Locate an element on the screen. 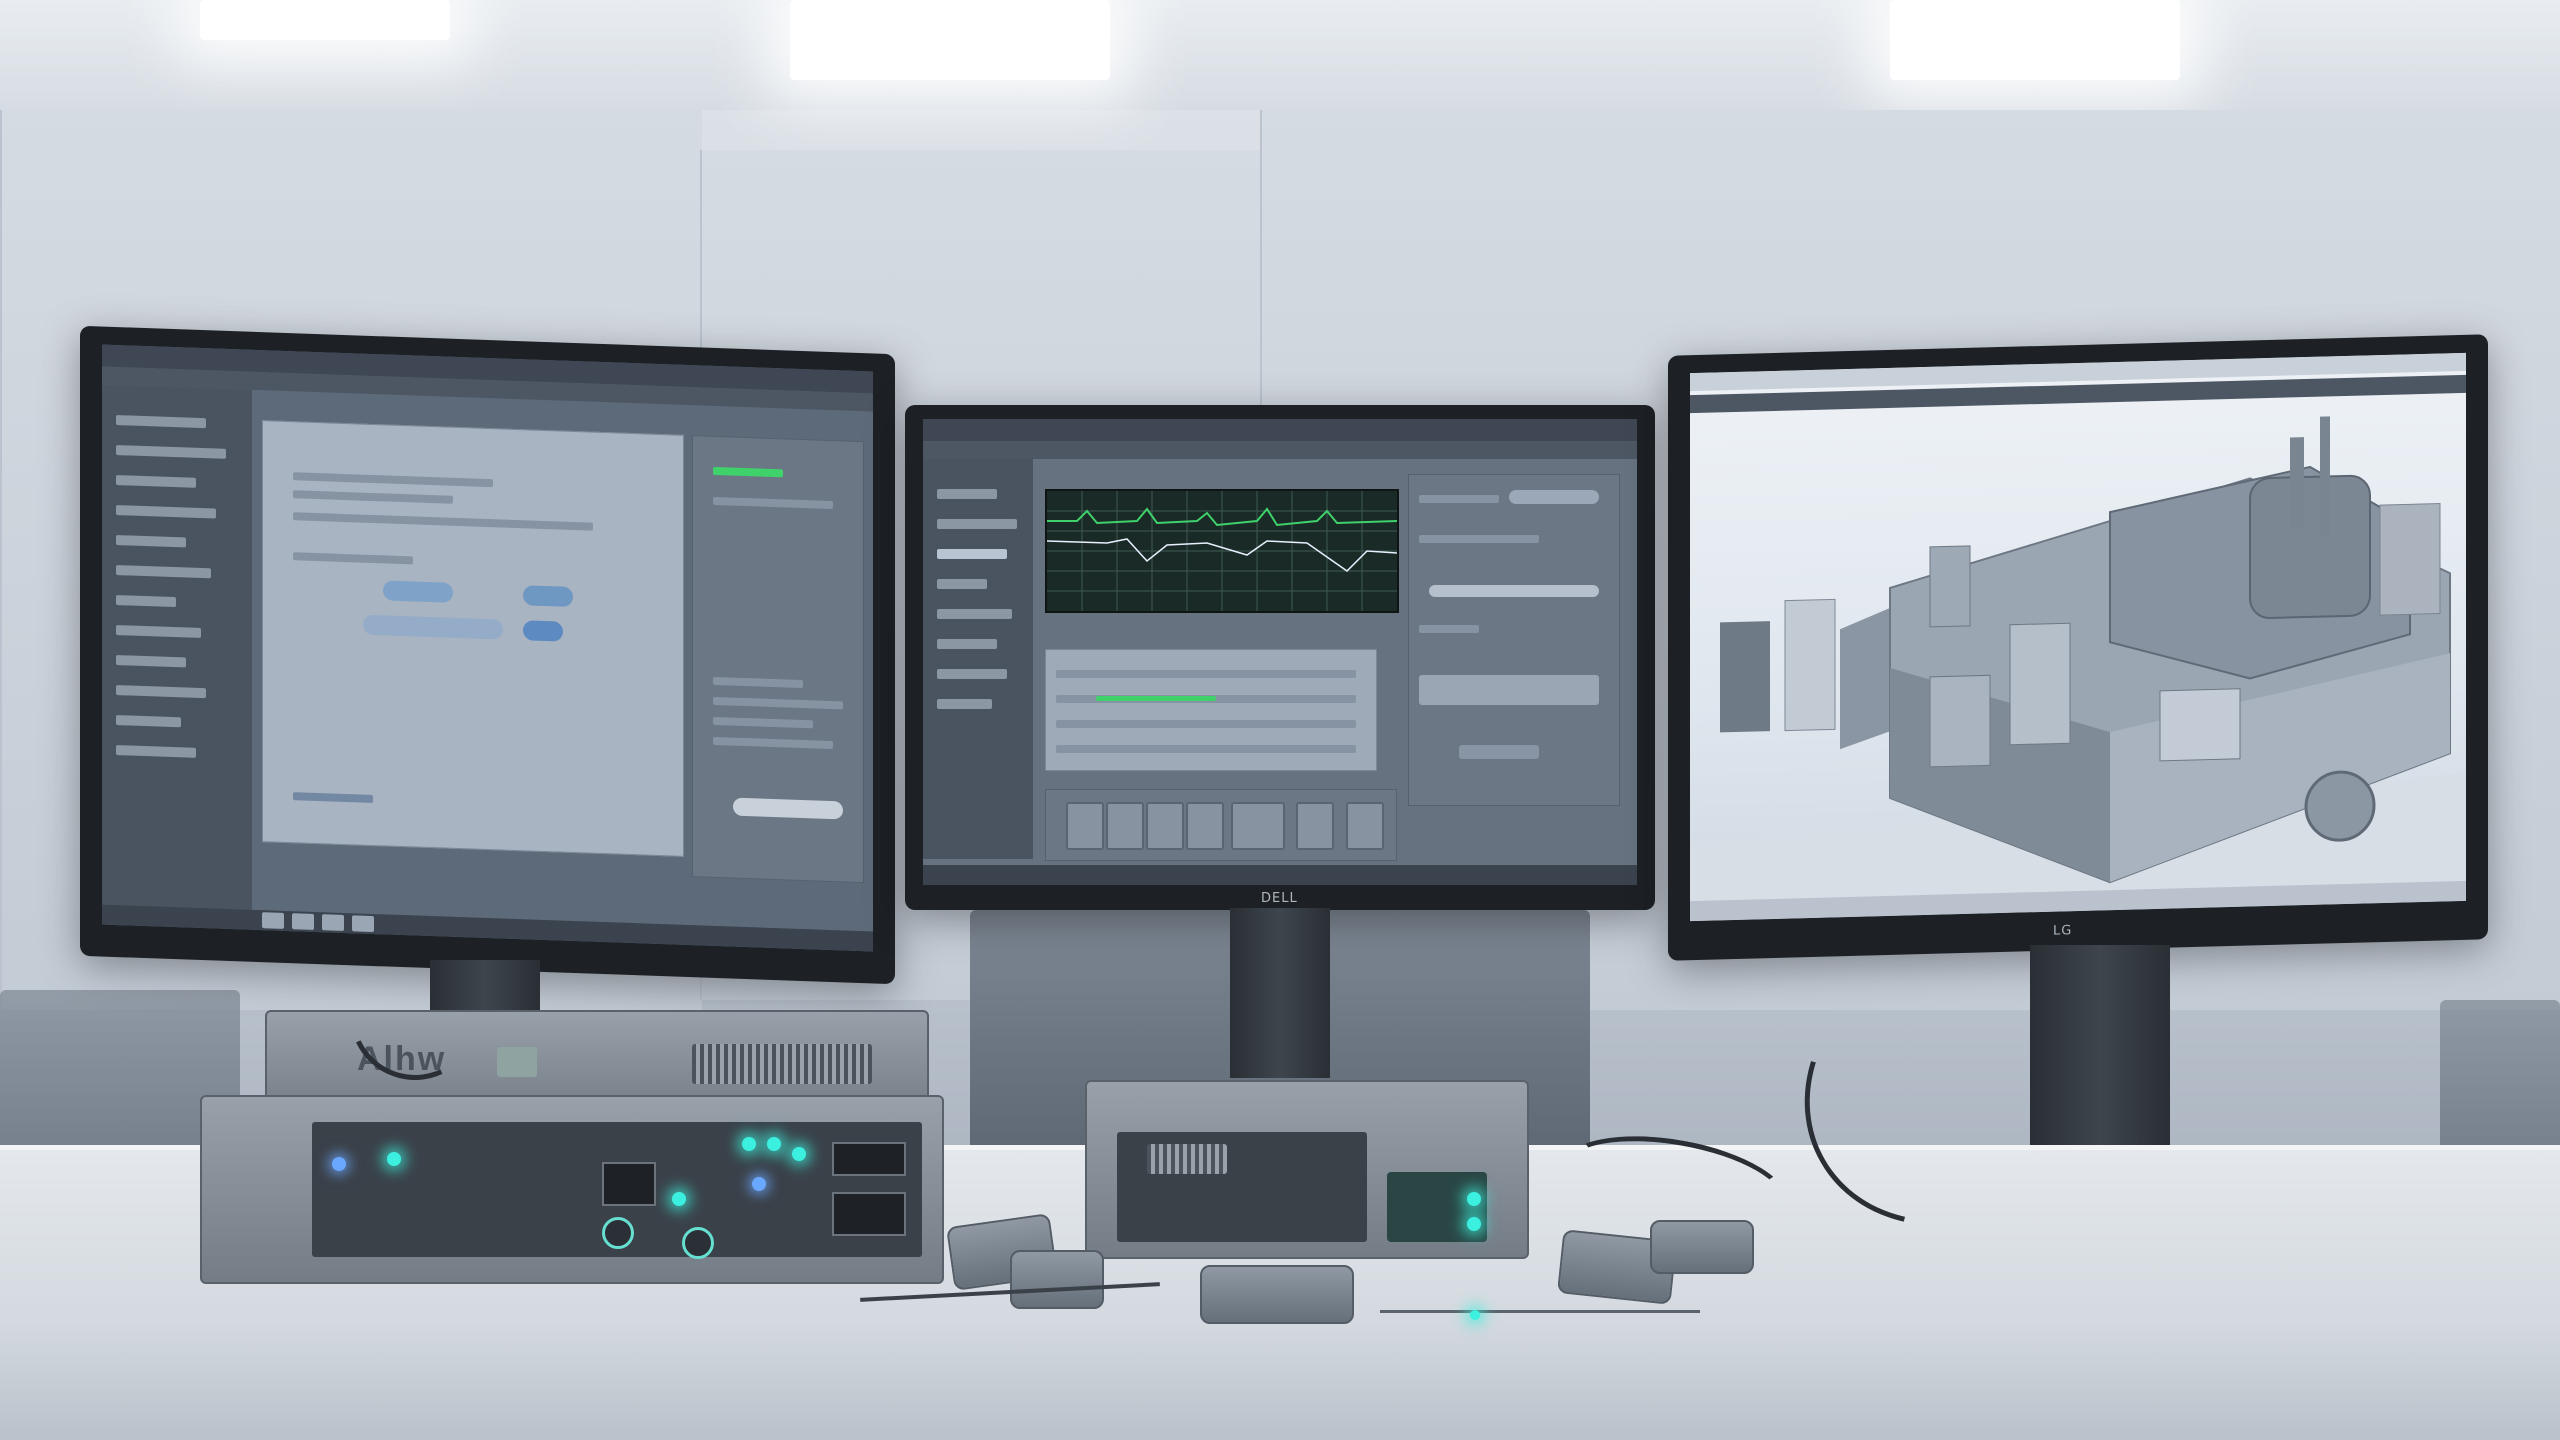  monitor-center: DELL is located at coordinates (1280, 657).